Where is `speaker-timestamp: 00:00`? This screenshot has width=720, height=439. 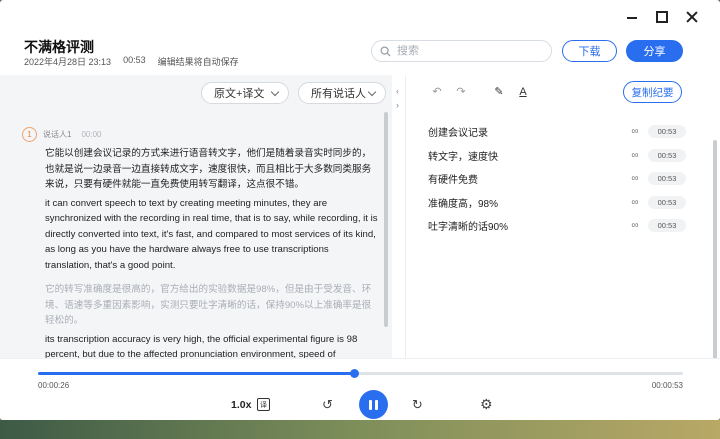 speaker-timestamp: 00:00 is located at coordinates (91, 134).